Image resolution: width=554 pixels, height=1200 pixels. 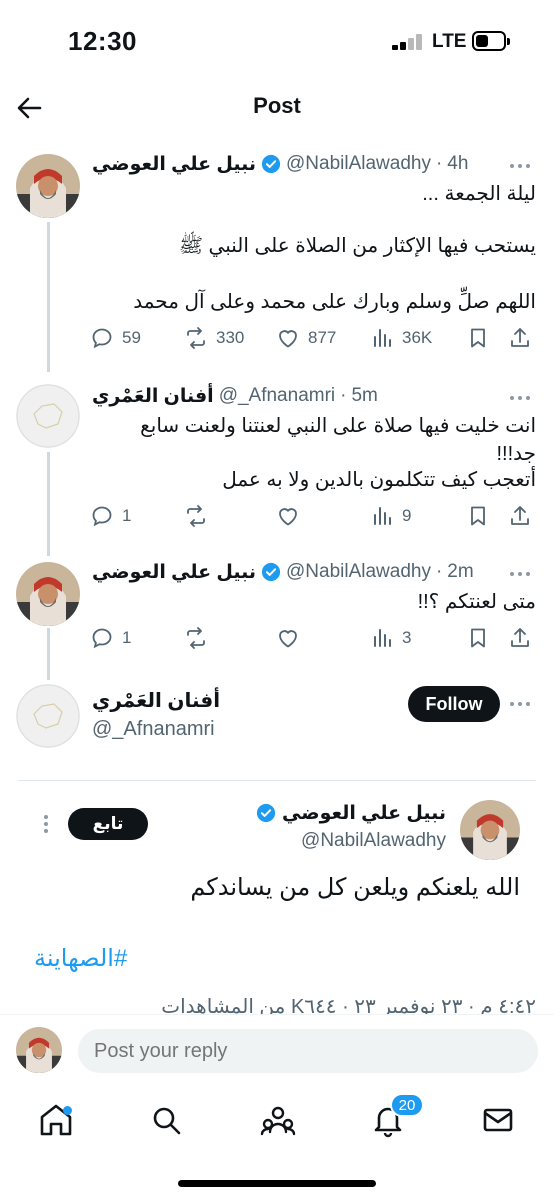 I want to click on battery-icon, so click(x=491, y=41).